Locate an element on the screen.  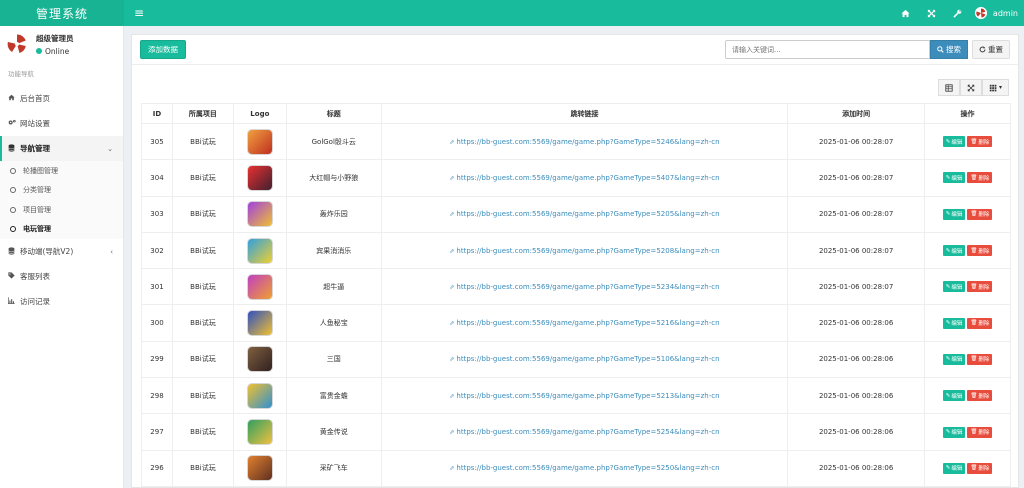
sidebar-item-dashboard: 后台首页 is located at coordinates (61, 98).